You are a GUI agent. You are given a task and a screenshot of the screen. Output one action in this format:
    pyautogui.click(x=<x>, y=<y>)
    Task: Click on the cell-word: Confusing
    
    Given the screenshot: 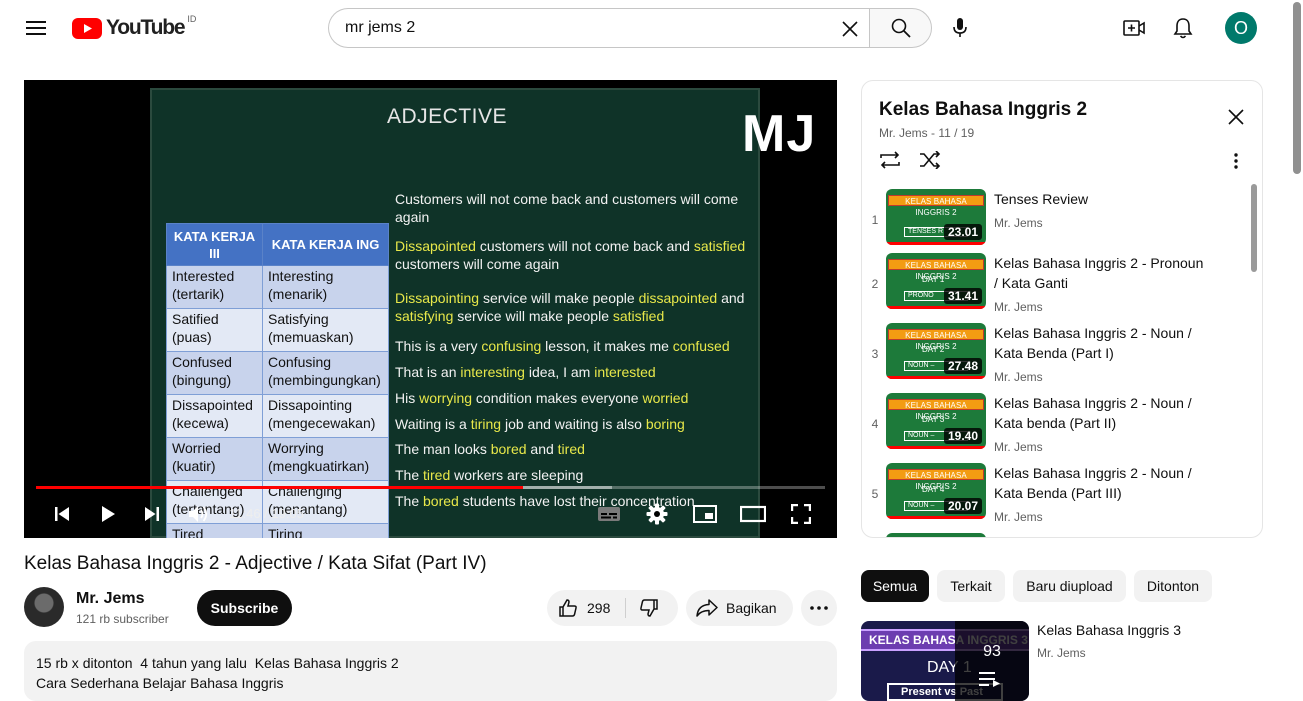 What is the action you would take?
    pyautogui.click(x=300, y=362)
    